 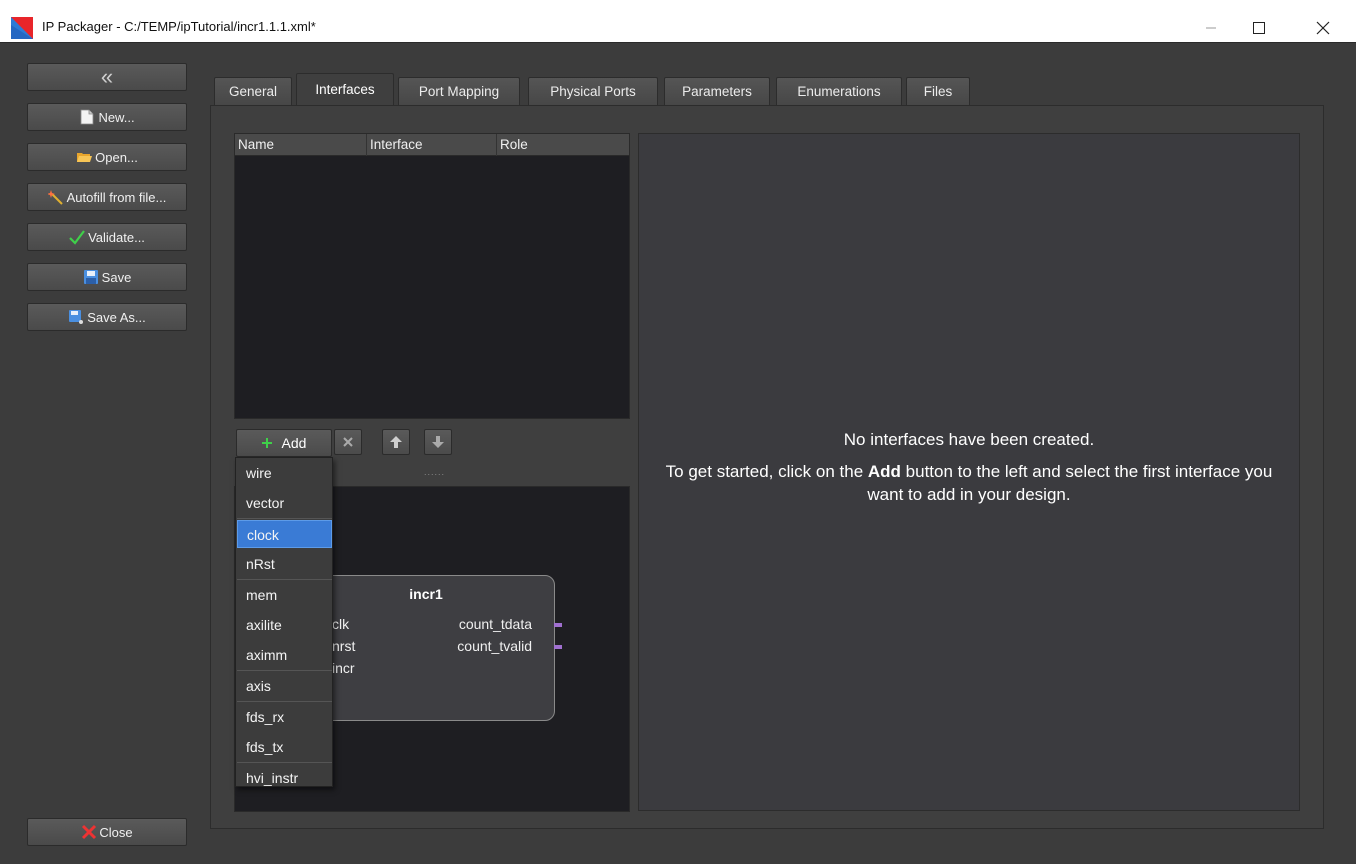 I want to click on close-button: Close, so click(x=107, y=832).